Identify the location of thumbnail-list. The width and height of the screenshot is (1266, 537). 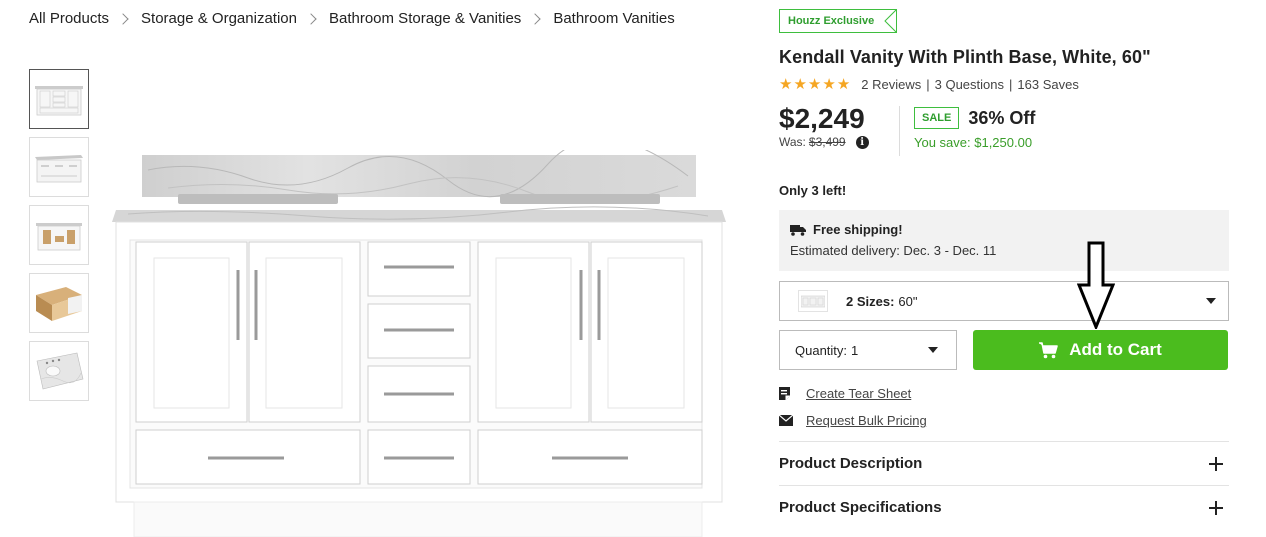
(59, 239).